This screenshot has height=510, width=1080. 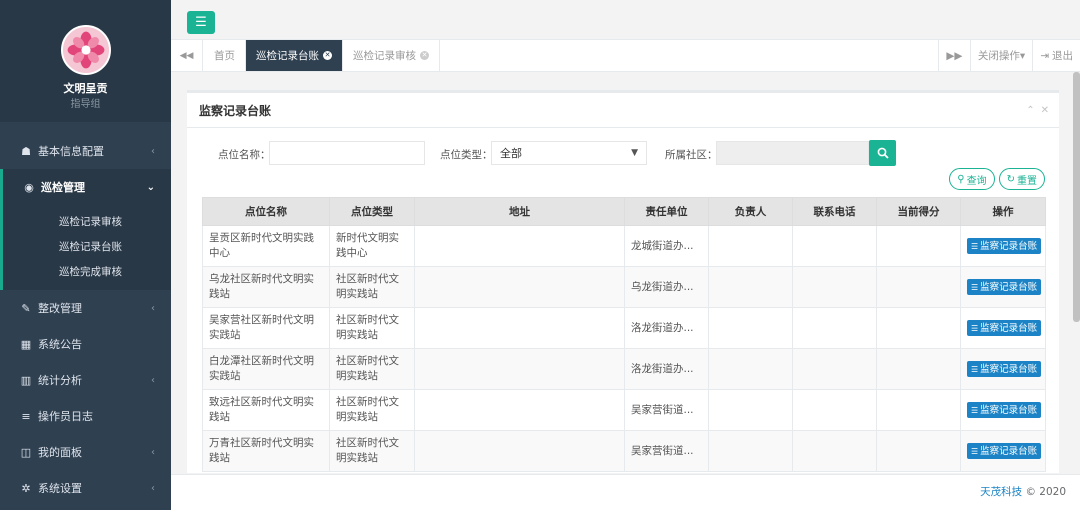 I want to click on logout-button: ⇥ 退出, so click(x=1056, y=55).